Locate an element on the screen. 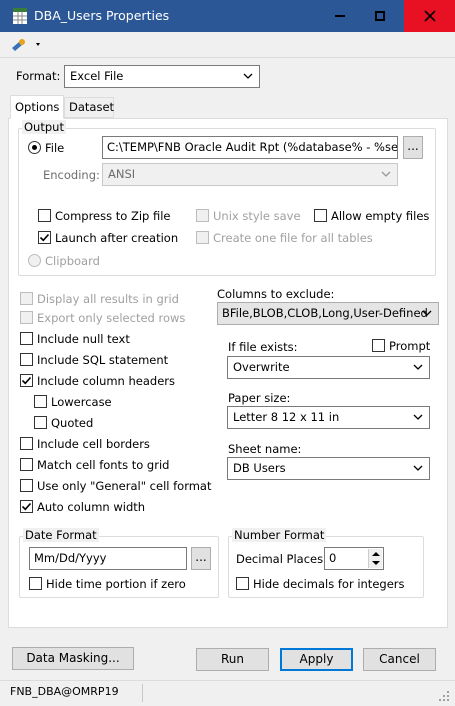 The height and width of the screenshot is (706, 455). prompt-checkbox: Prompt is located at coordinates (401, 347).